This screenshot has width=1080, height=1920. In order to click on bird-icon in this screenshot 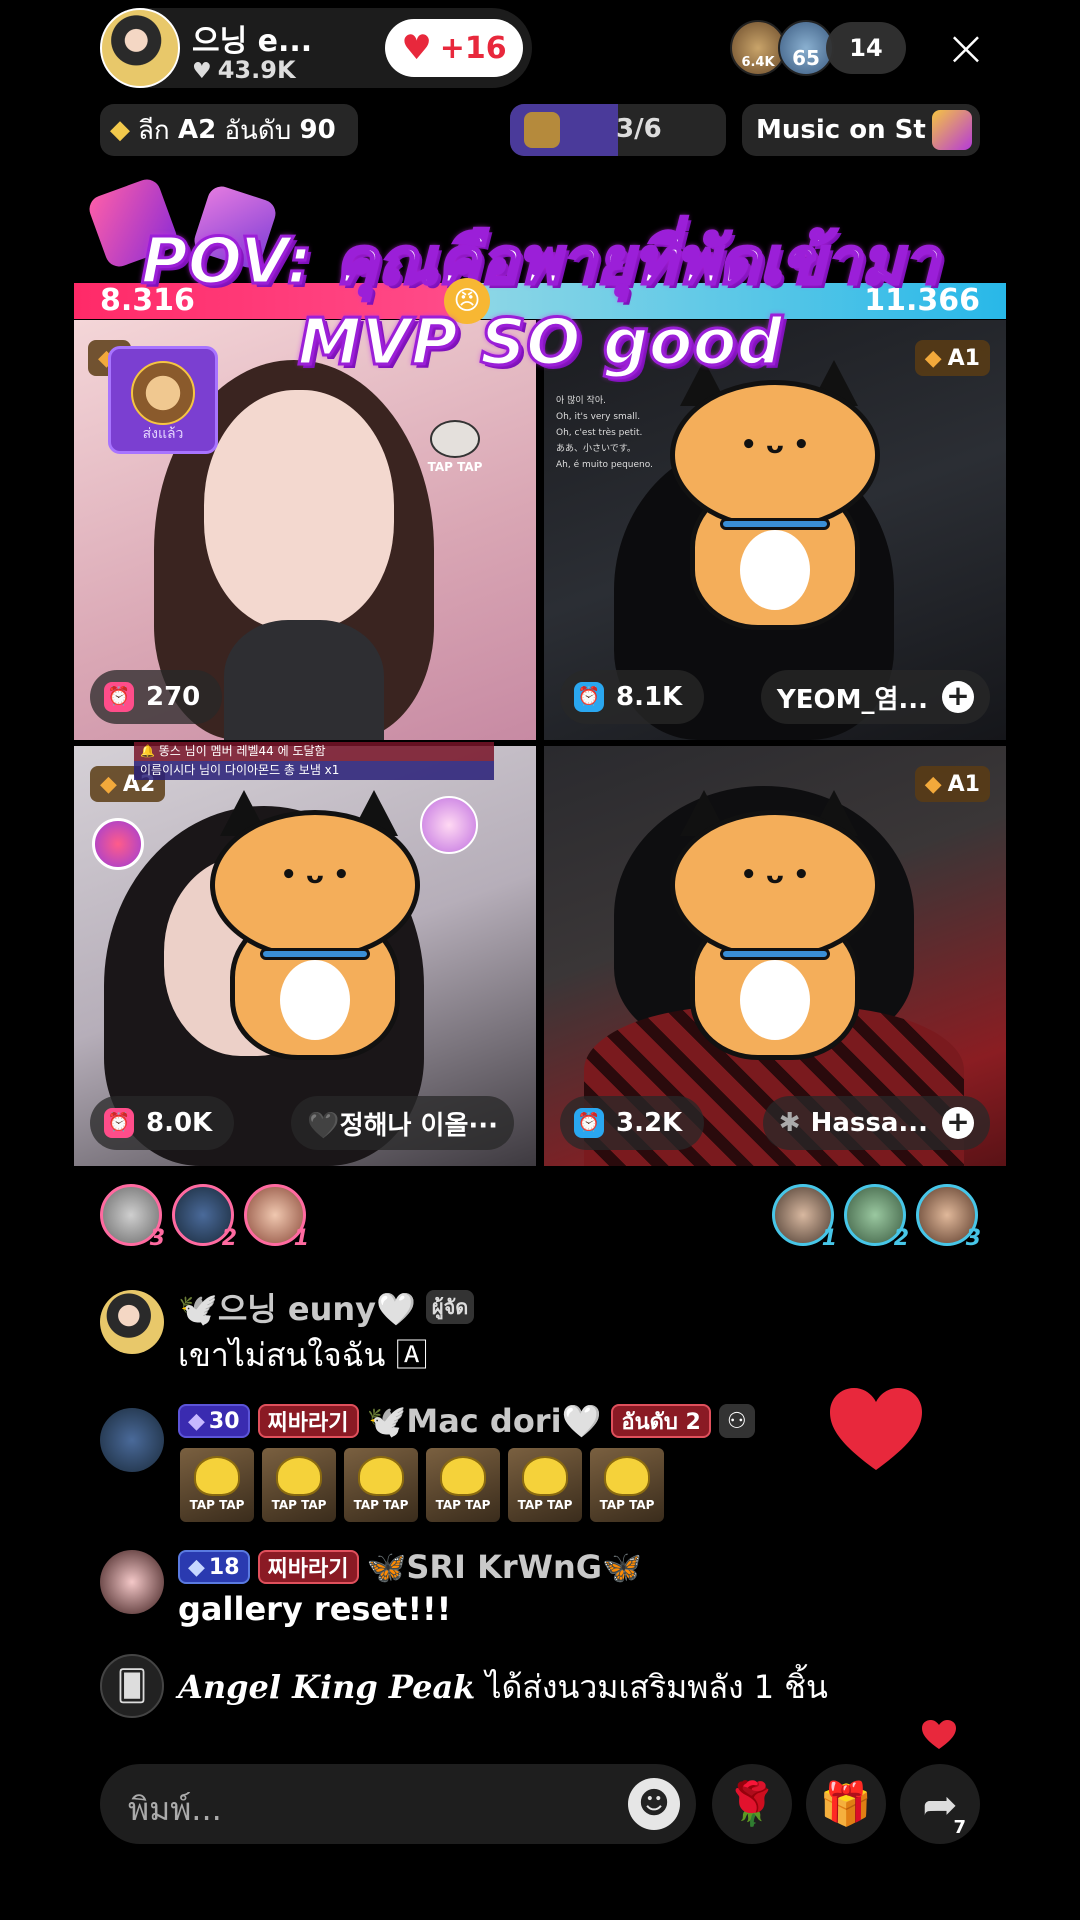, I will do `click(455, 439)`.